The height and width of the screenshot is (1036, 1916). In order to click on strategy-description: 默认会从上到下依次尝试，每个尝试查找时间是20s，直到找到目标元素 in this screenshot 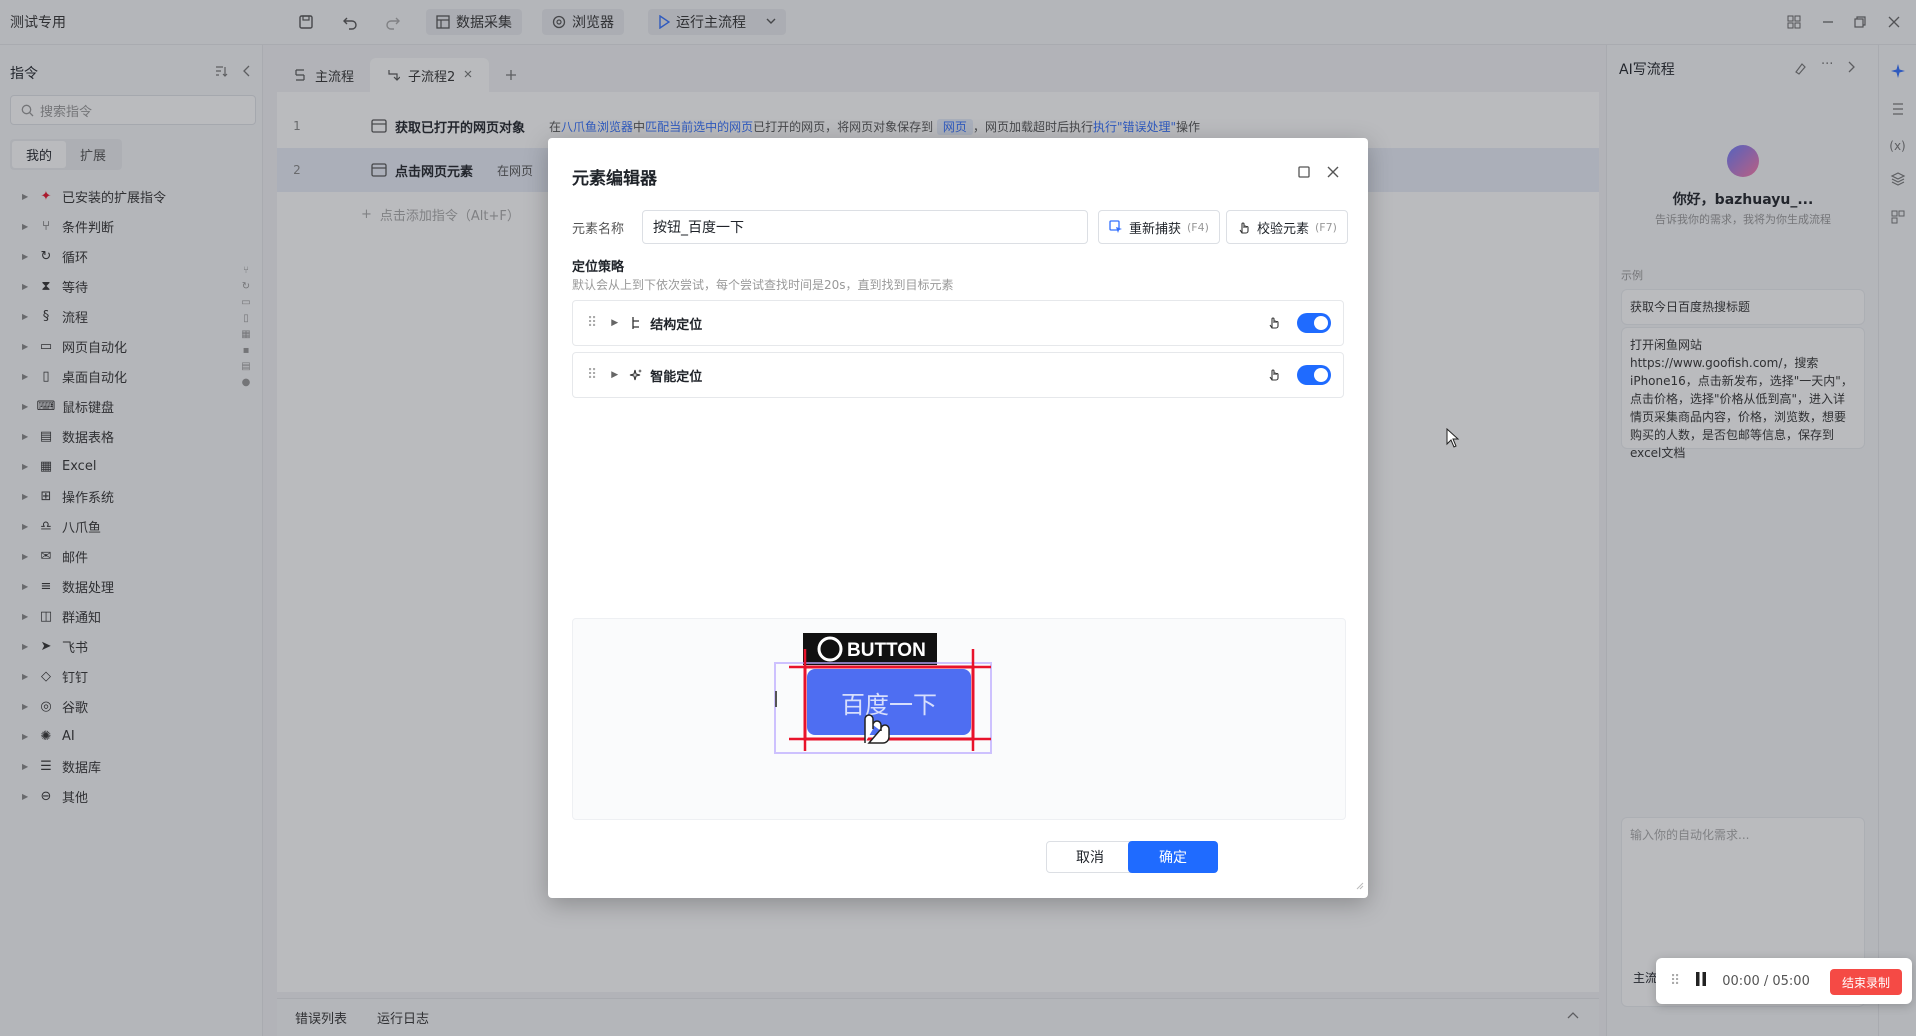, I will do `click(763, 285)`.